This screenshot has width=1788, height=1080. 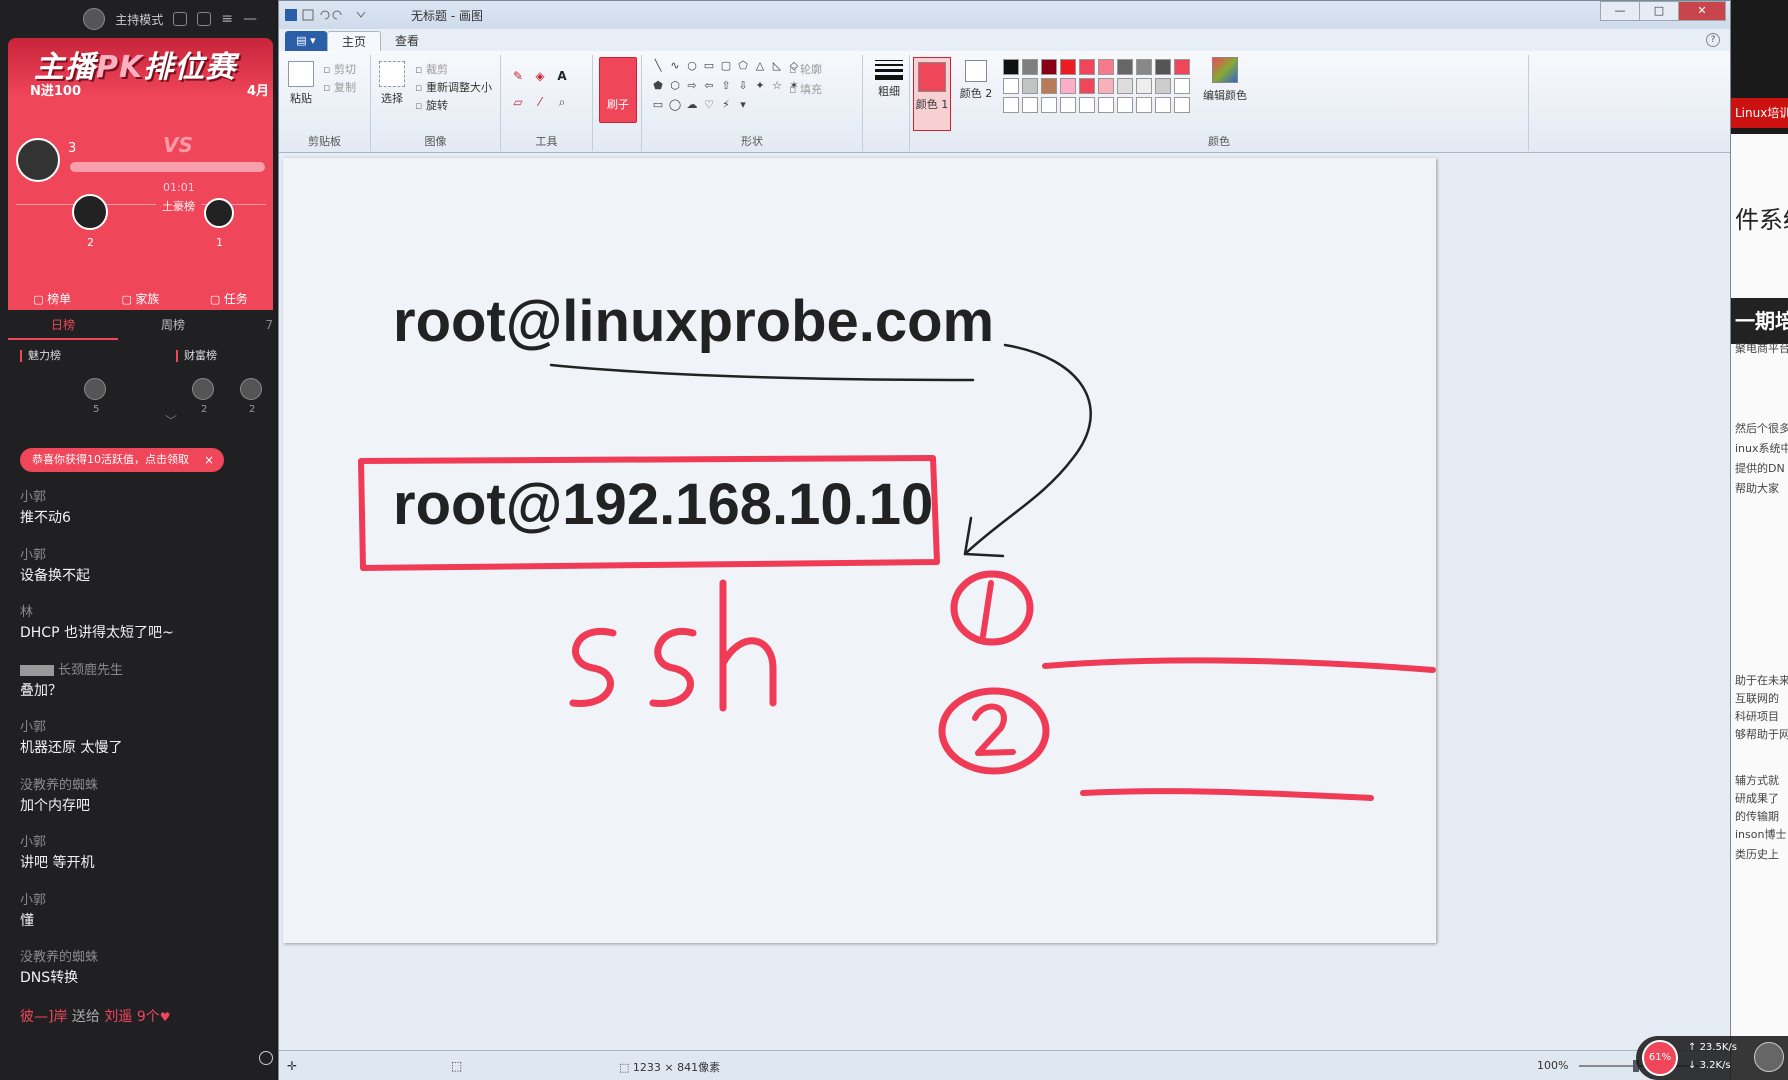 What do you see at coordinates (540, 76) in the screenshot?
I see `fill-icon: ◈` at bounding box center [540, 76].